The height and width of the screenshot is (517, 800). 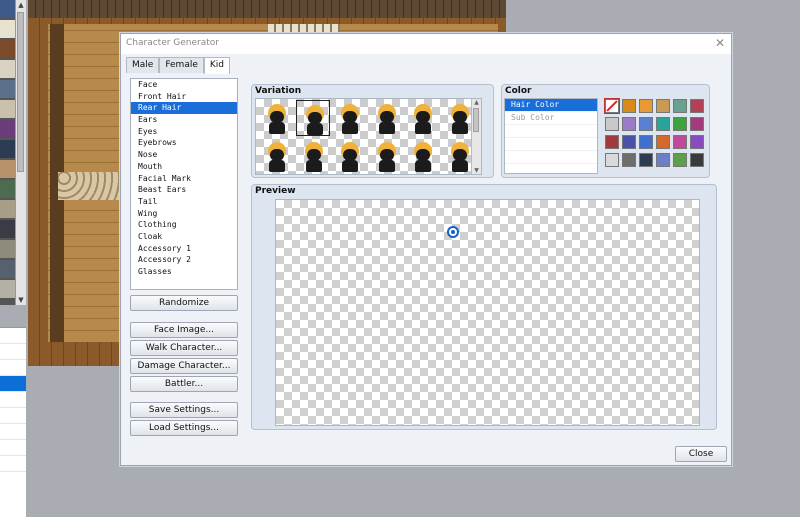 I want to click on list-item: Glasses, so click(x=184, y=272).